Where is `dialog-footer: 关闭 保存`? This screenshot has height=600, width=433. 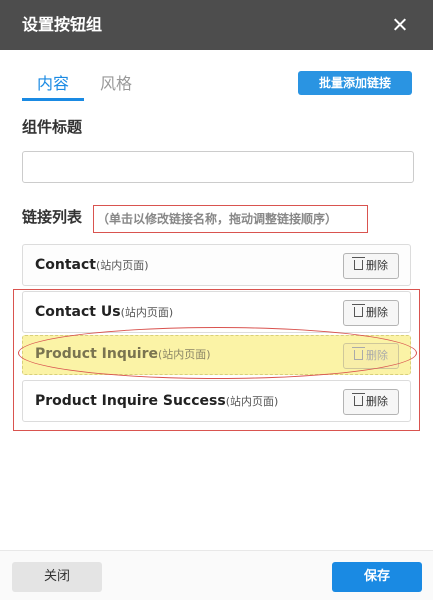
dialog-footer: 关闭 保存 is located at coordinates (216, 575).